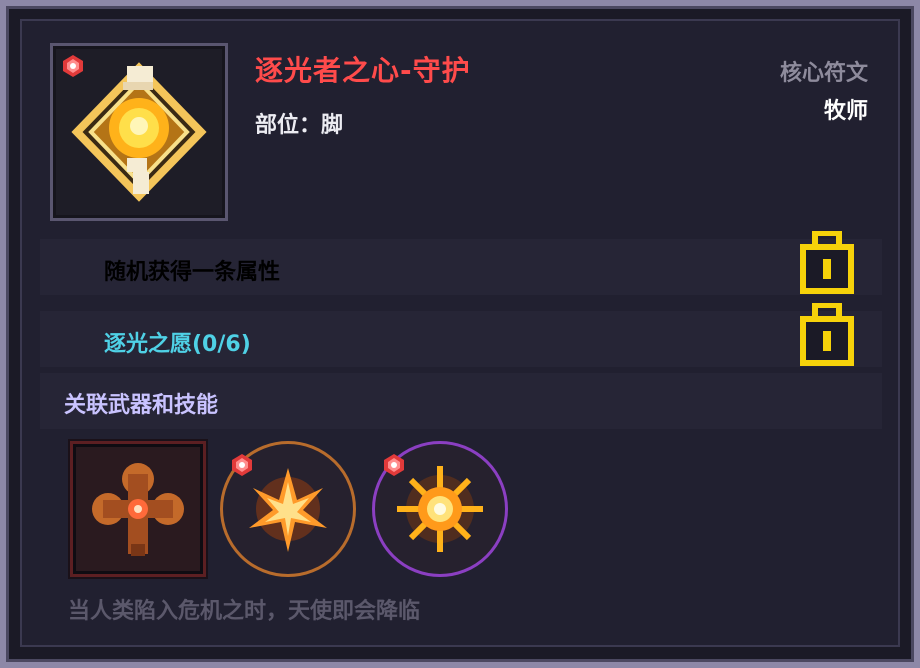 Image resolution: width=920 pixels, height=668 pixels. What do you see at coordinates (244, 611) in the screenshot?
I see `item-flavor-text: 当人类陷入危机之时，天使即会降临` at bounding box center [244, 611].